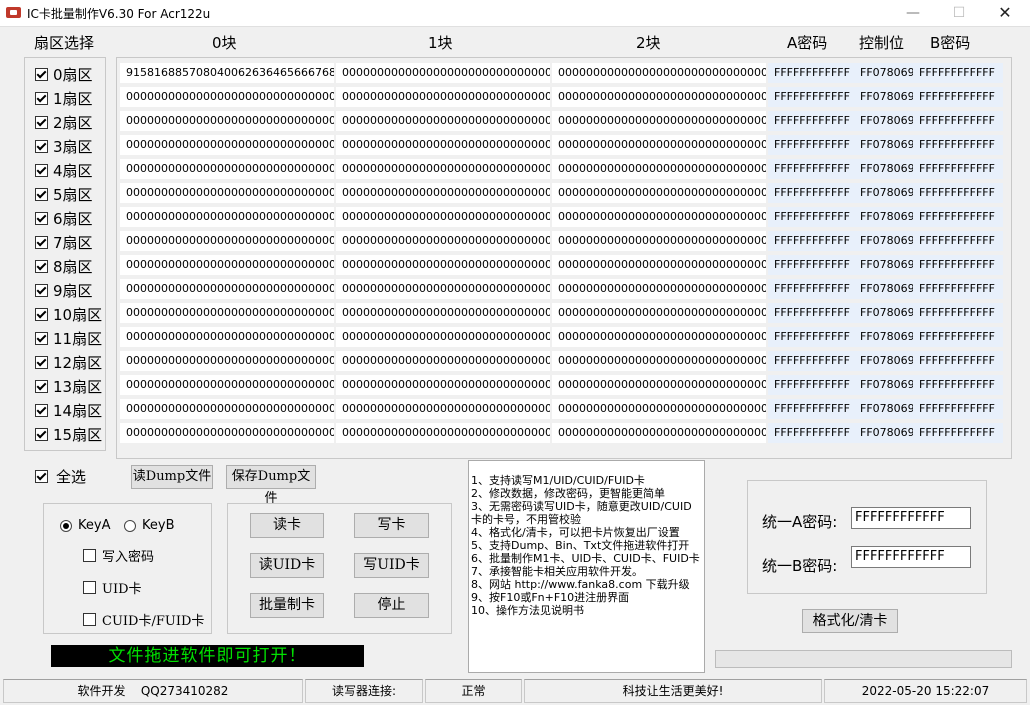 The width and height of the screenshot is (1030, 705). I want to click on sector-checkbox-13: 13扇区, so click(70, 388).